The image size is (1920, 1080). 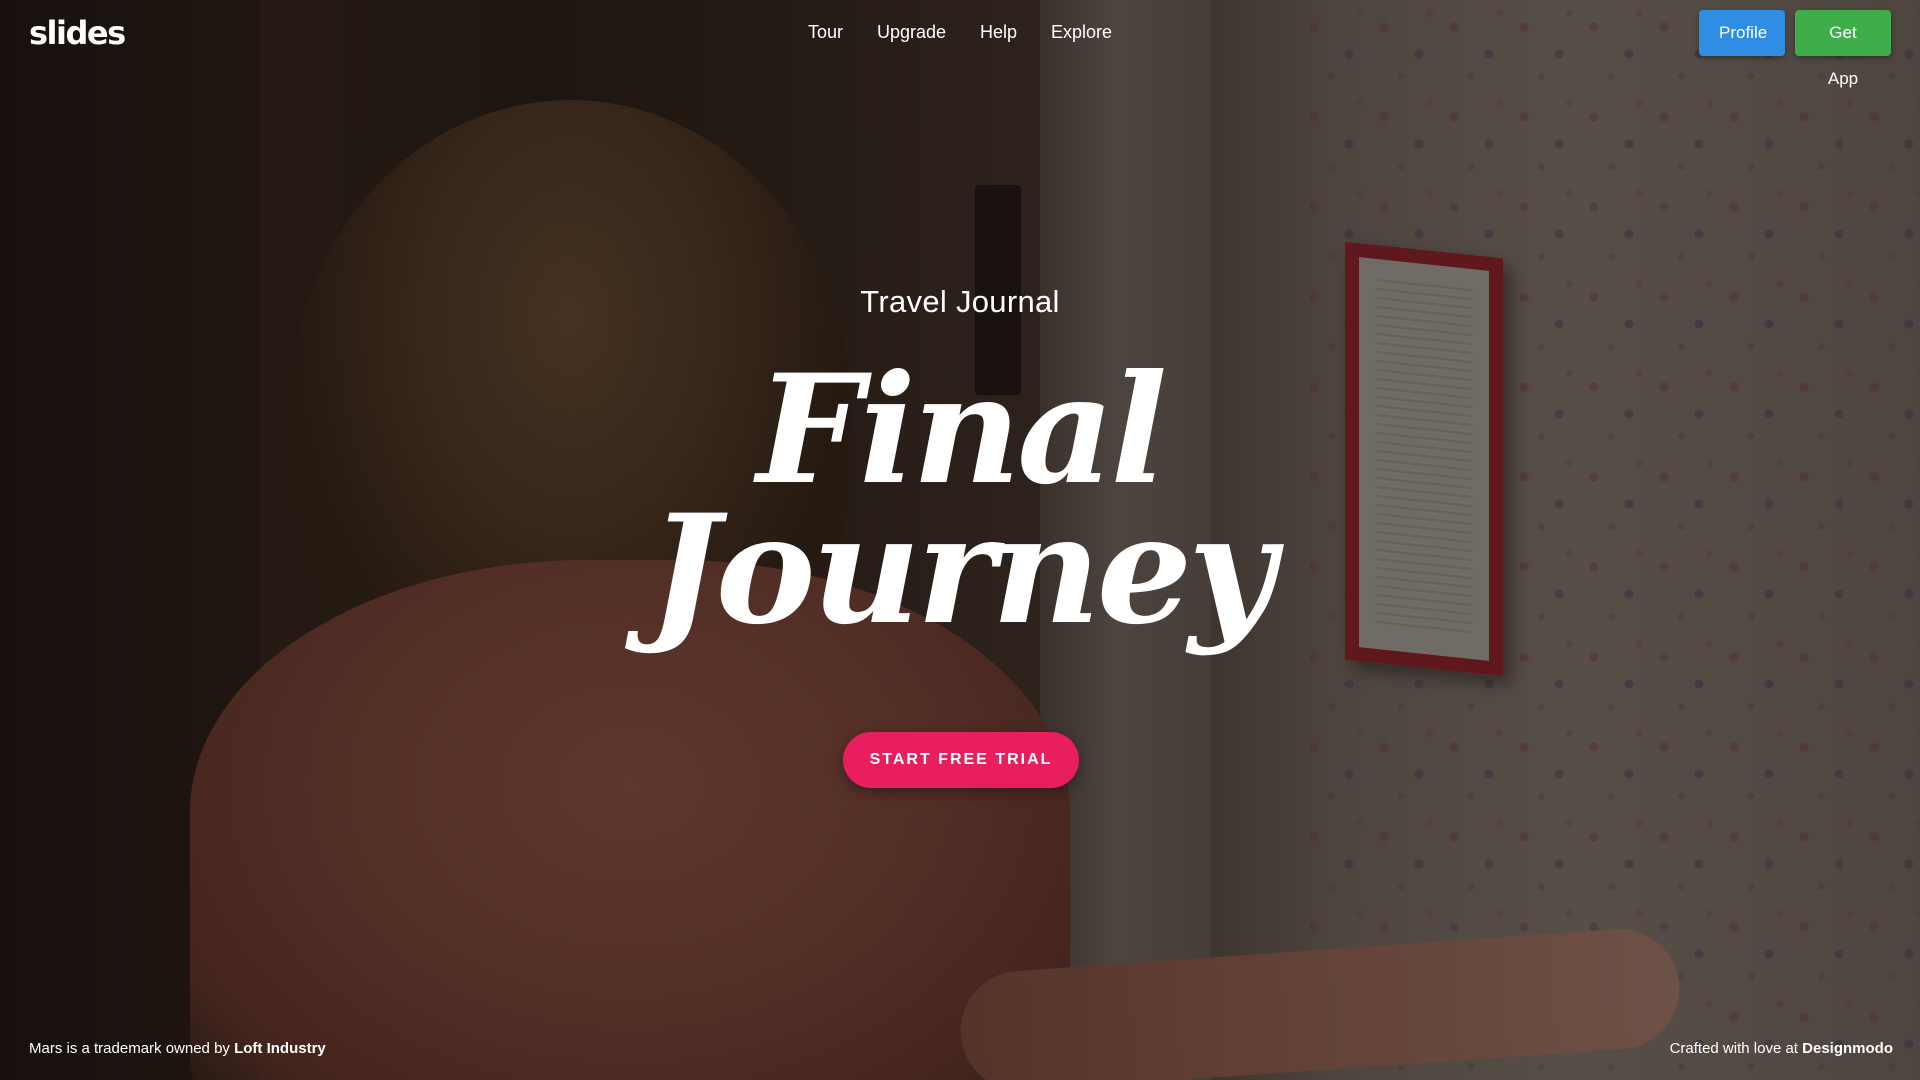 What do you see at coordinates (998, 32) in the screenshot?
I see `nav-link-help: Help` at bounding box center [998, 32].